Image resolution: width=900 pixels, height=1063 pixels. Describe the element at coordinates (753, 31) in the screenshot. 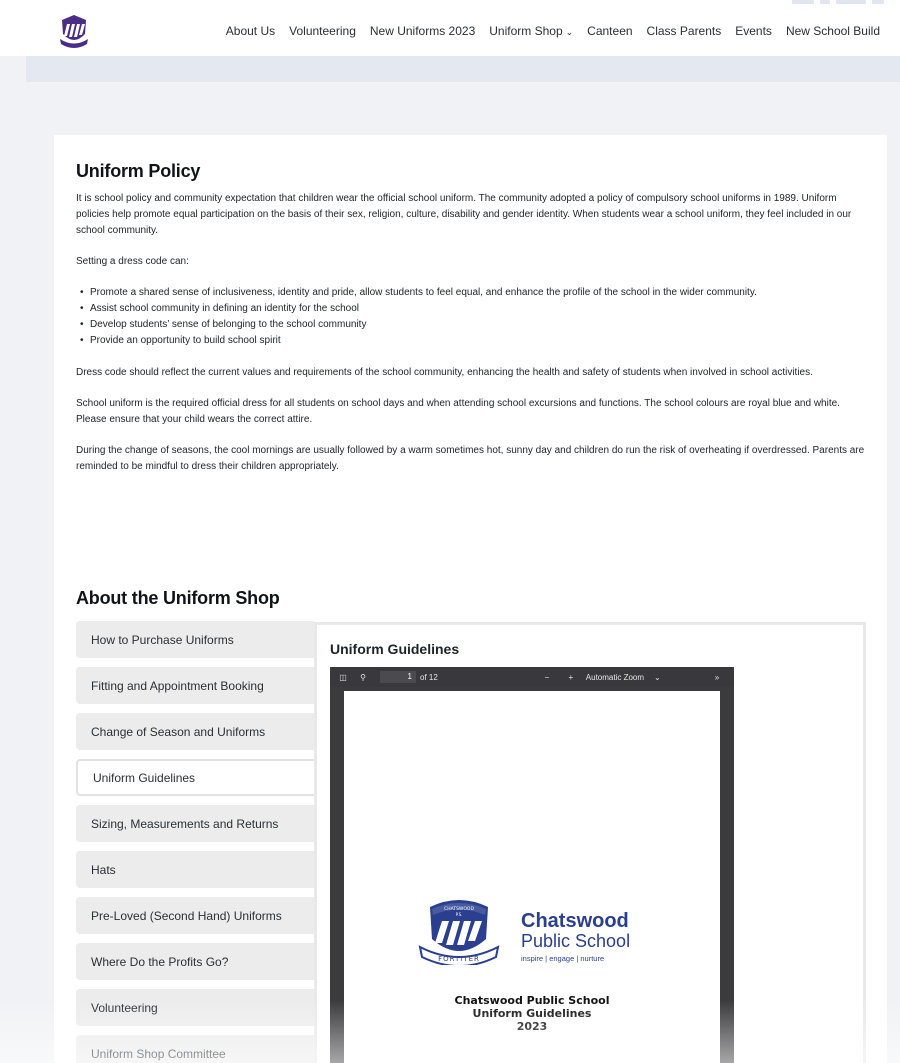

I see `nav-events: Events` at that location.